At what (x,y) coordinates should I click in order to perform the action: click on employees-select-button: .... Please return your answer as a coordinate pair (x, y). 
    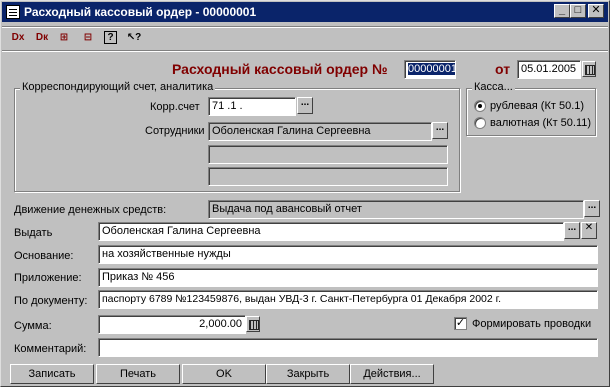
    Looking at the image, I should click on (440, 130).